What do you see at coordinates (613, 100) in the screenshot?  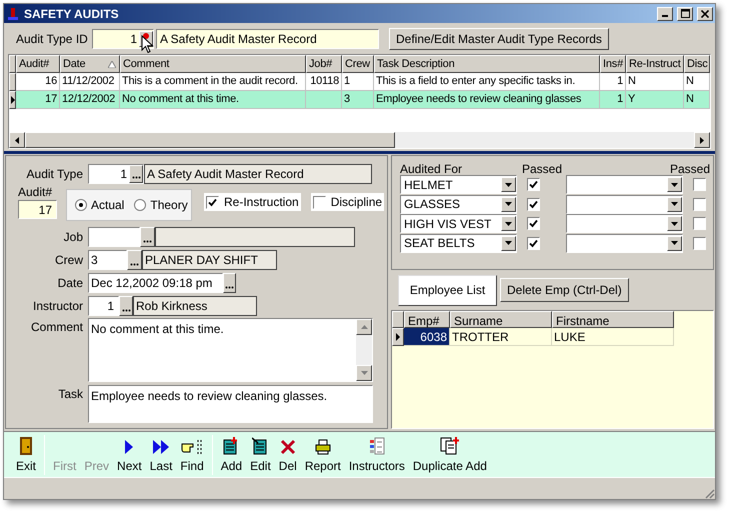 I see `table-cell: 1` at bounding box center [613, 100].